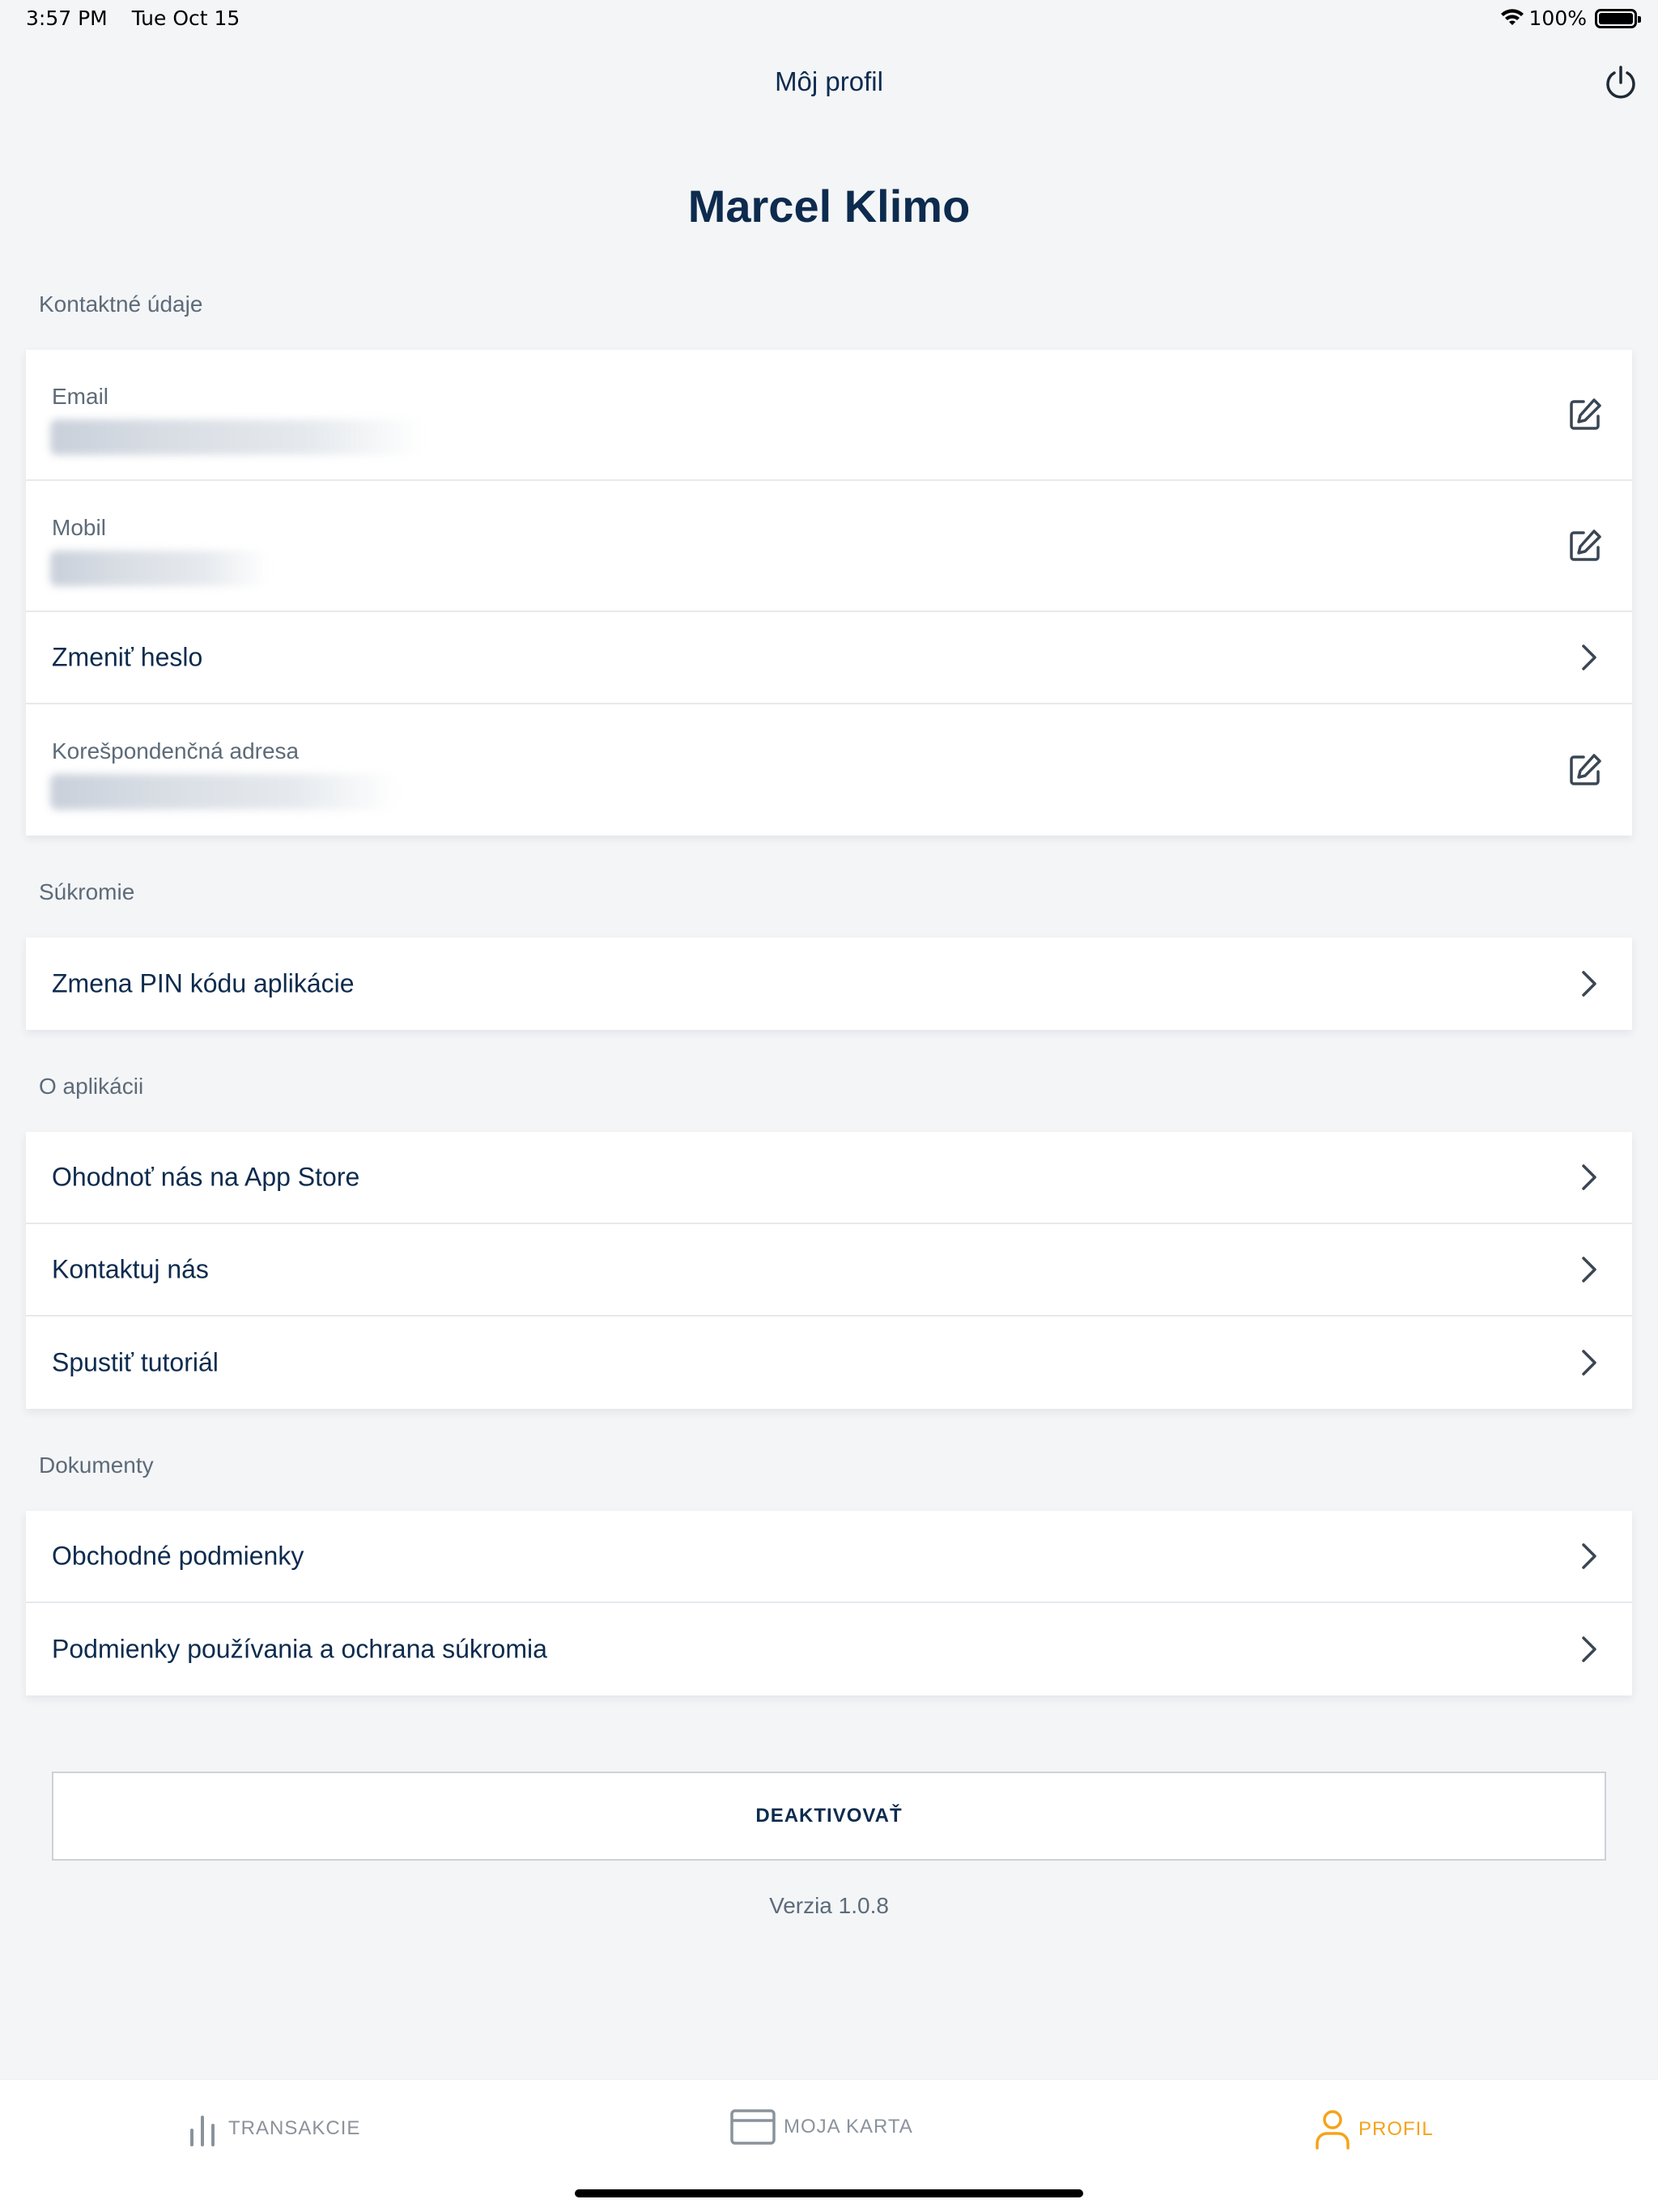 The height and width of the screenshot is (2212, 1658). I want to click on status-left: 3:57 PM Tue Oct 15, so click(133, 18).